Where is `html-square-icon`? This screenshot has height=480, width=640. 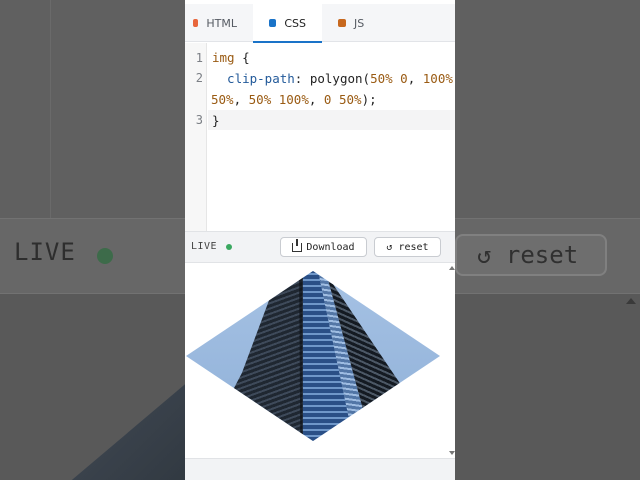 html-square-icon is located at coordinates (196, 23).